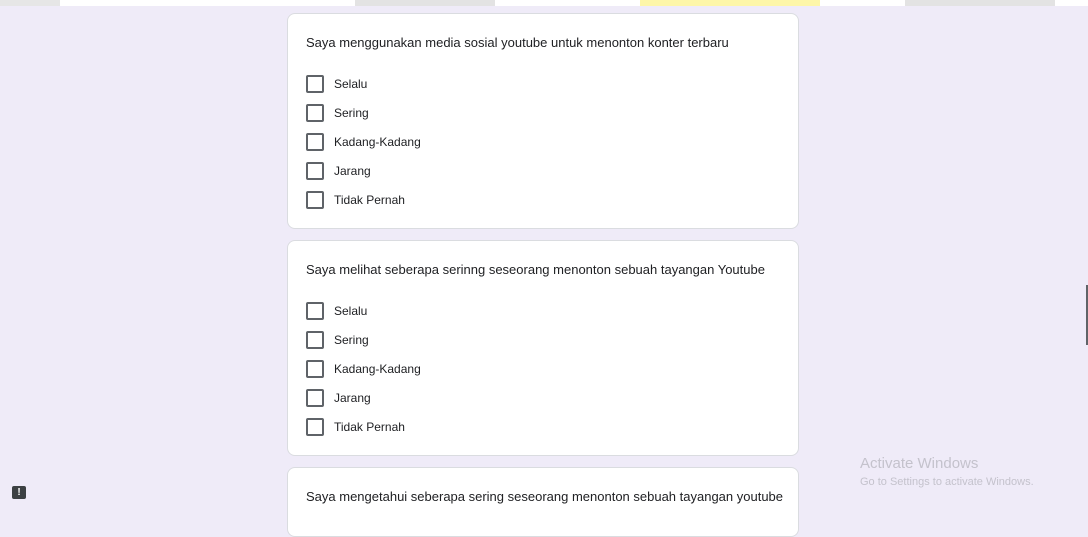  I want to click on watermark-title: Activate Windows, so click(919, 463).